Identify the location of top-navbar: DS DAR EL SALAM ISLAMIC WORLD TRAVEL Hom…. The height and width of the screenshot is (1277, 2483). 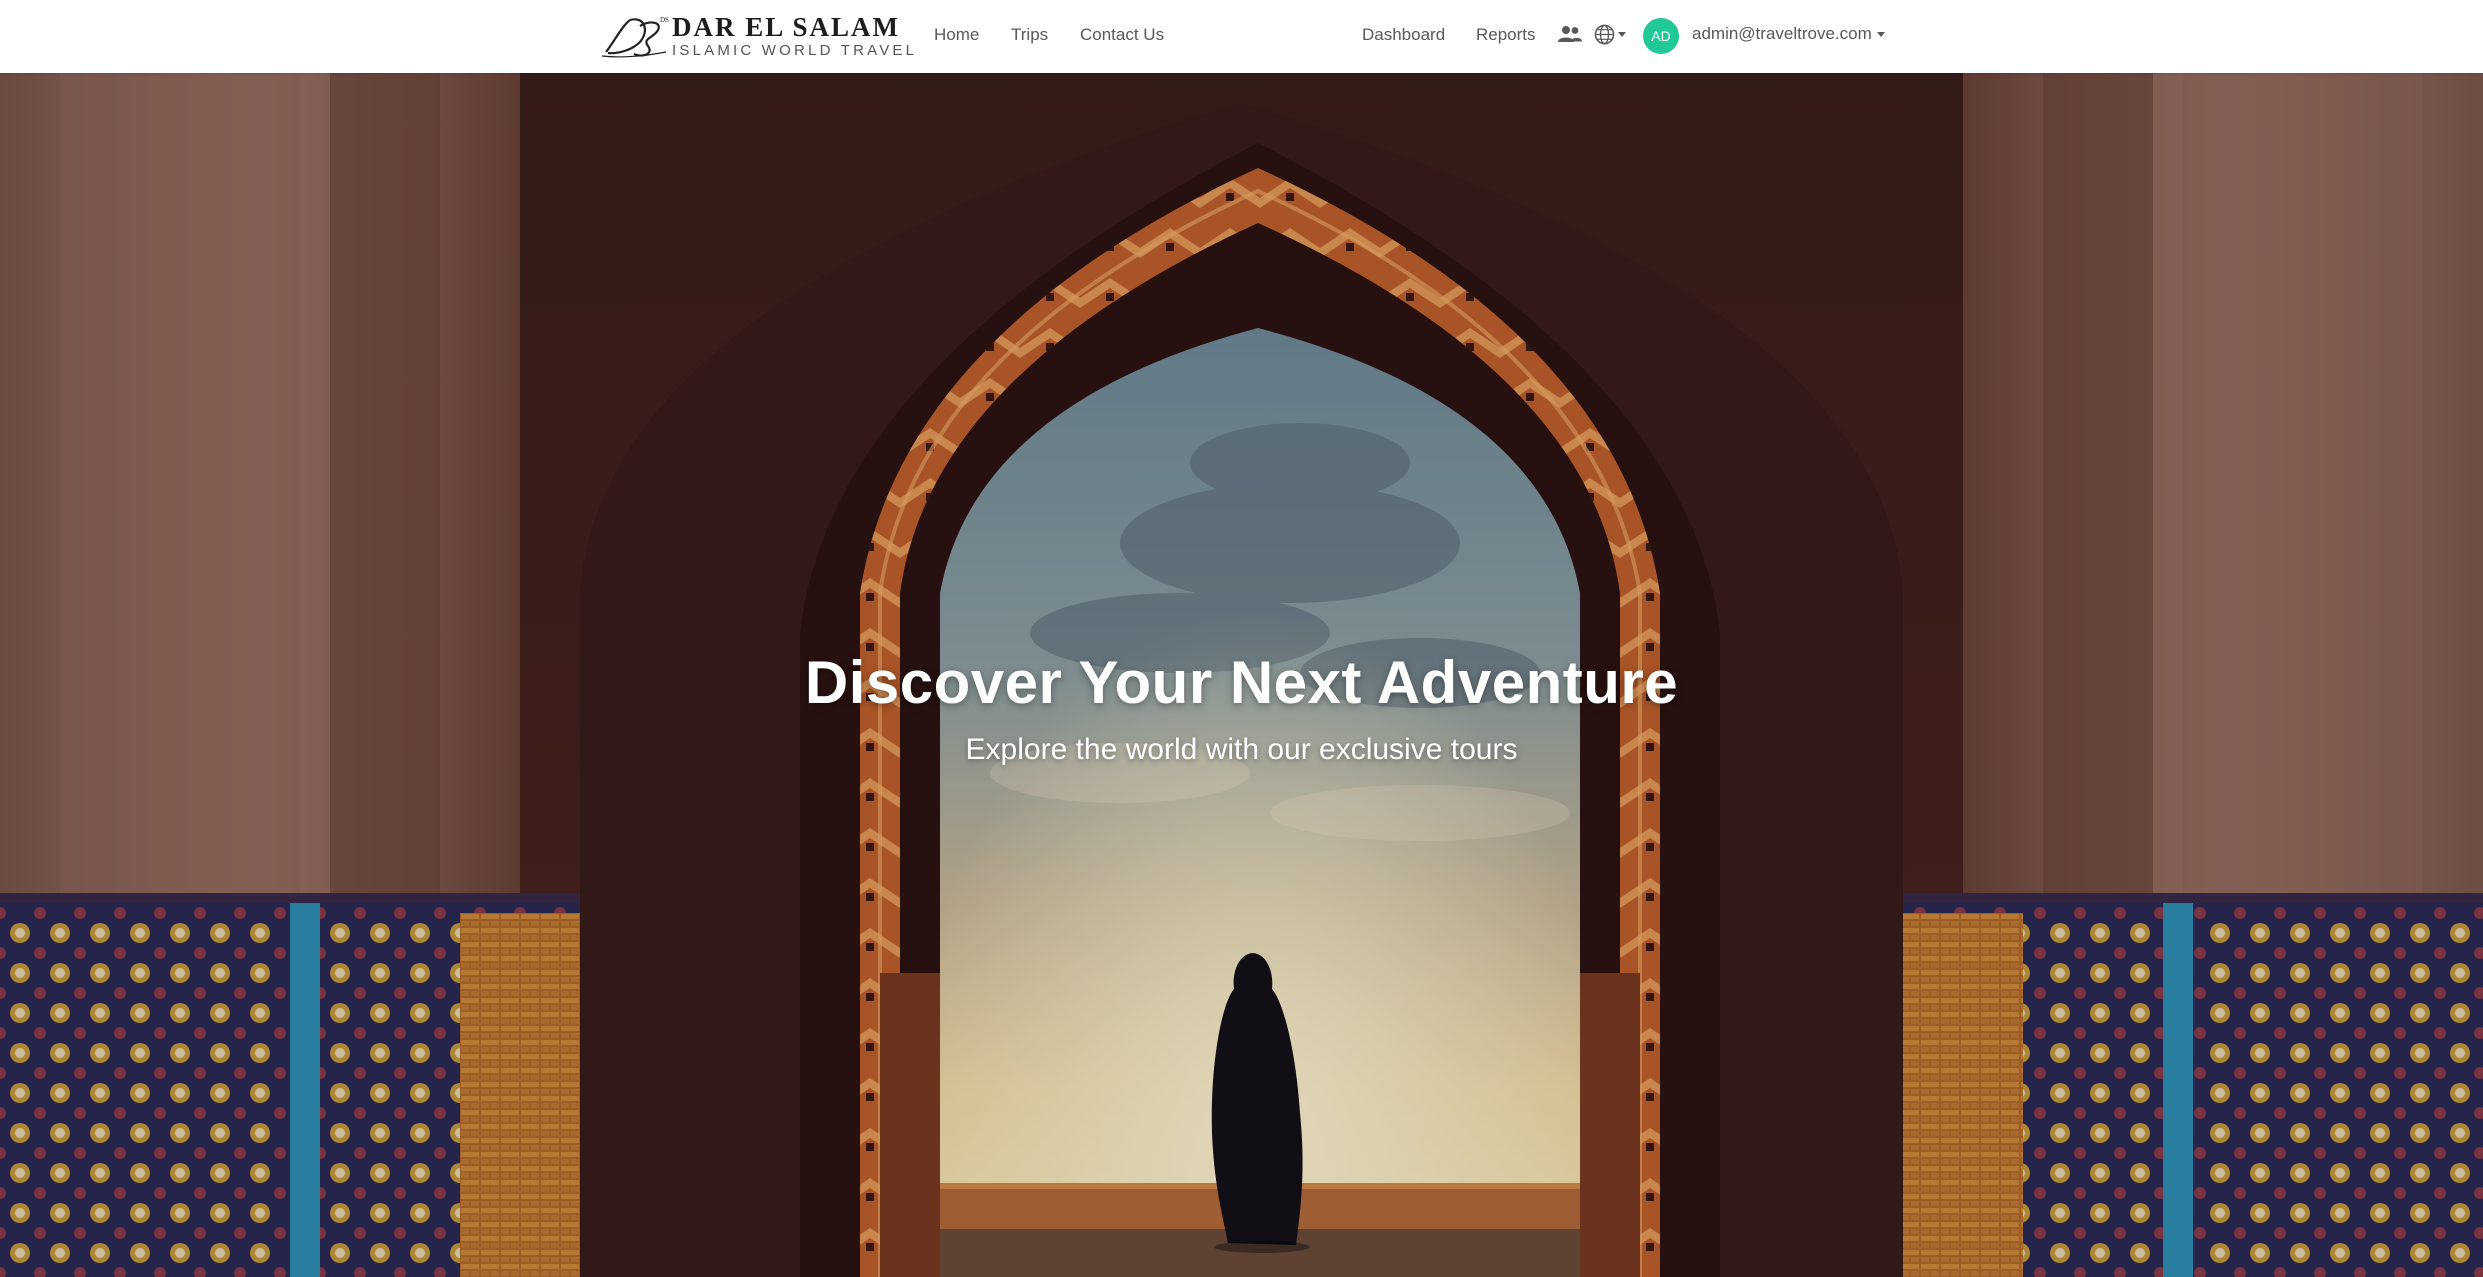
(1241, 36).